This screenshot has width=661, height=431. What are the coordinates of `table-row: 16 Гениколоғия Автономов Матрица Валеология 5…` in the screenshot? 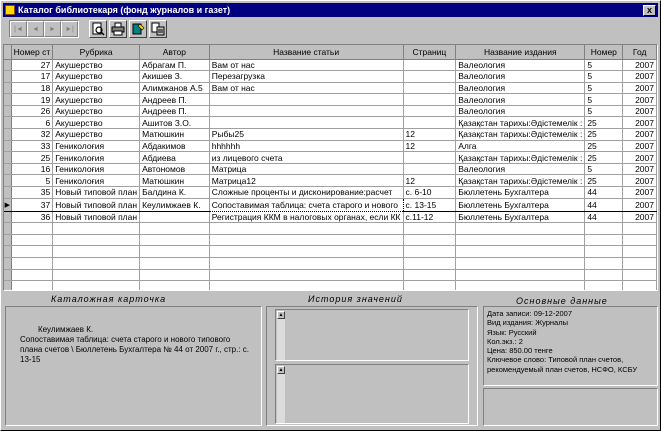 It's located at (330, 169).